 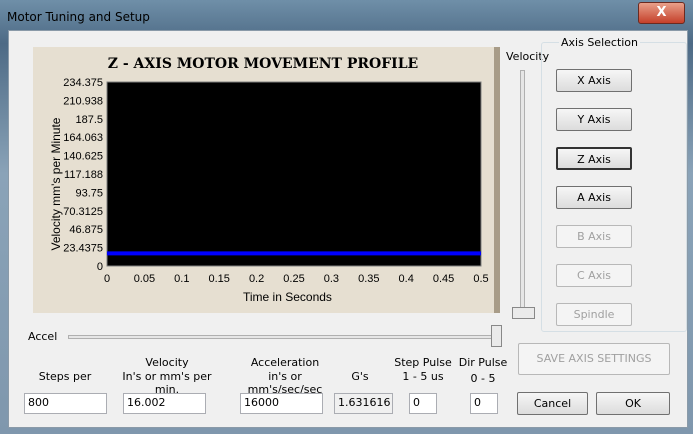 What do you see at coordinates (256, 279) in the screenshot?
I see `x-tick-label: 0.2` at bounding box center [256, 279].